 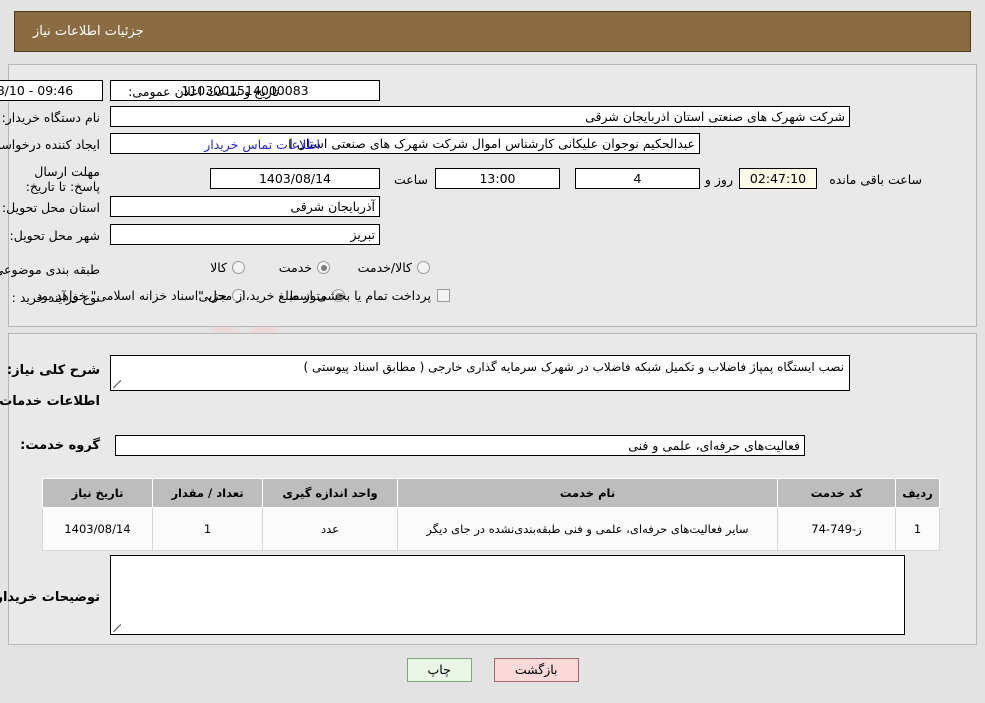 What do you see at coordinates (587, 493) in the screenshot?
I see `col-header-name: نام خدمت` at bounding box center [587, 493].